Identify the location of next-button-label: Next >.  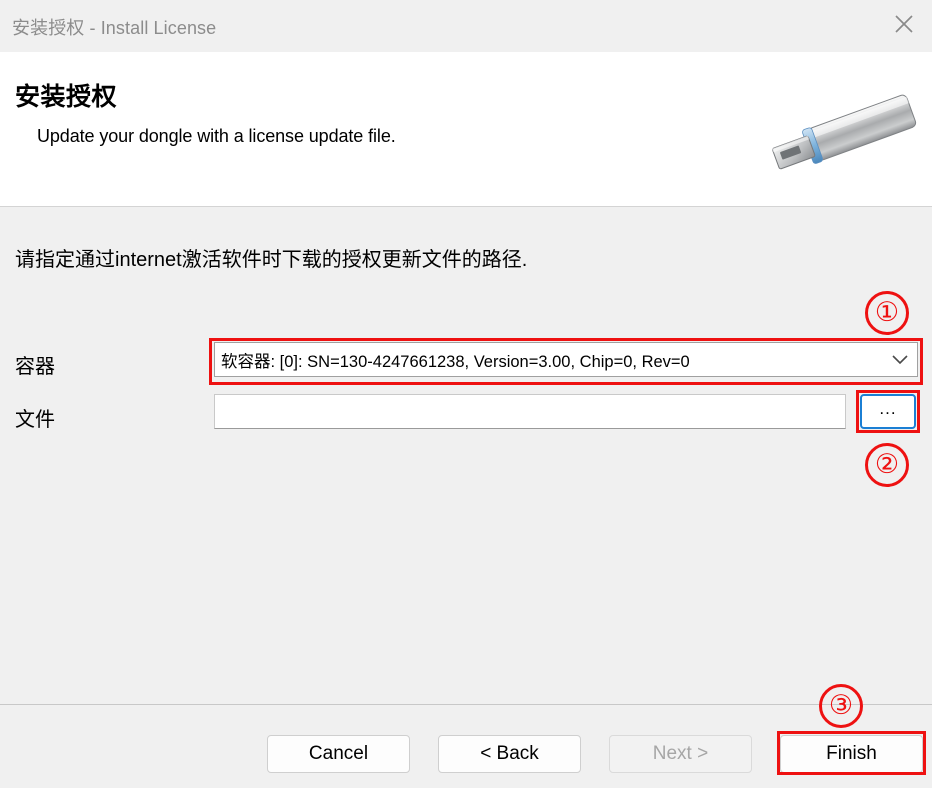
(680, 753).